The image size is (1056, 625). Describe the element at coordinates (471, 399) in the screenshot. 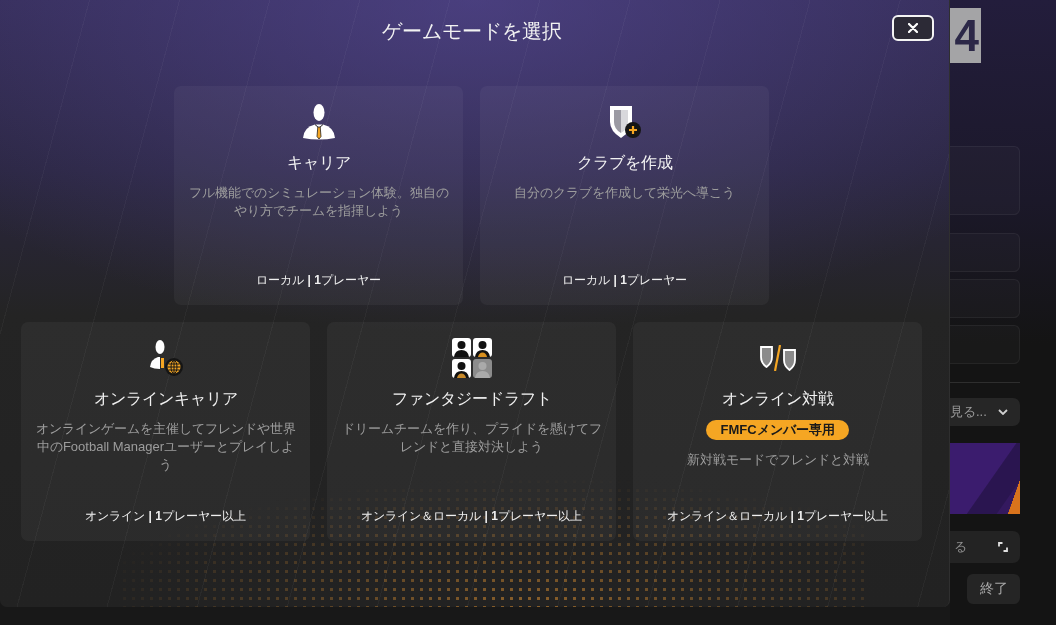

I see `mode-title: ファンタジードラフト` at that location.